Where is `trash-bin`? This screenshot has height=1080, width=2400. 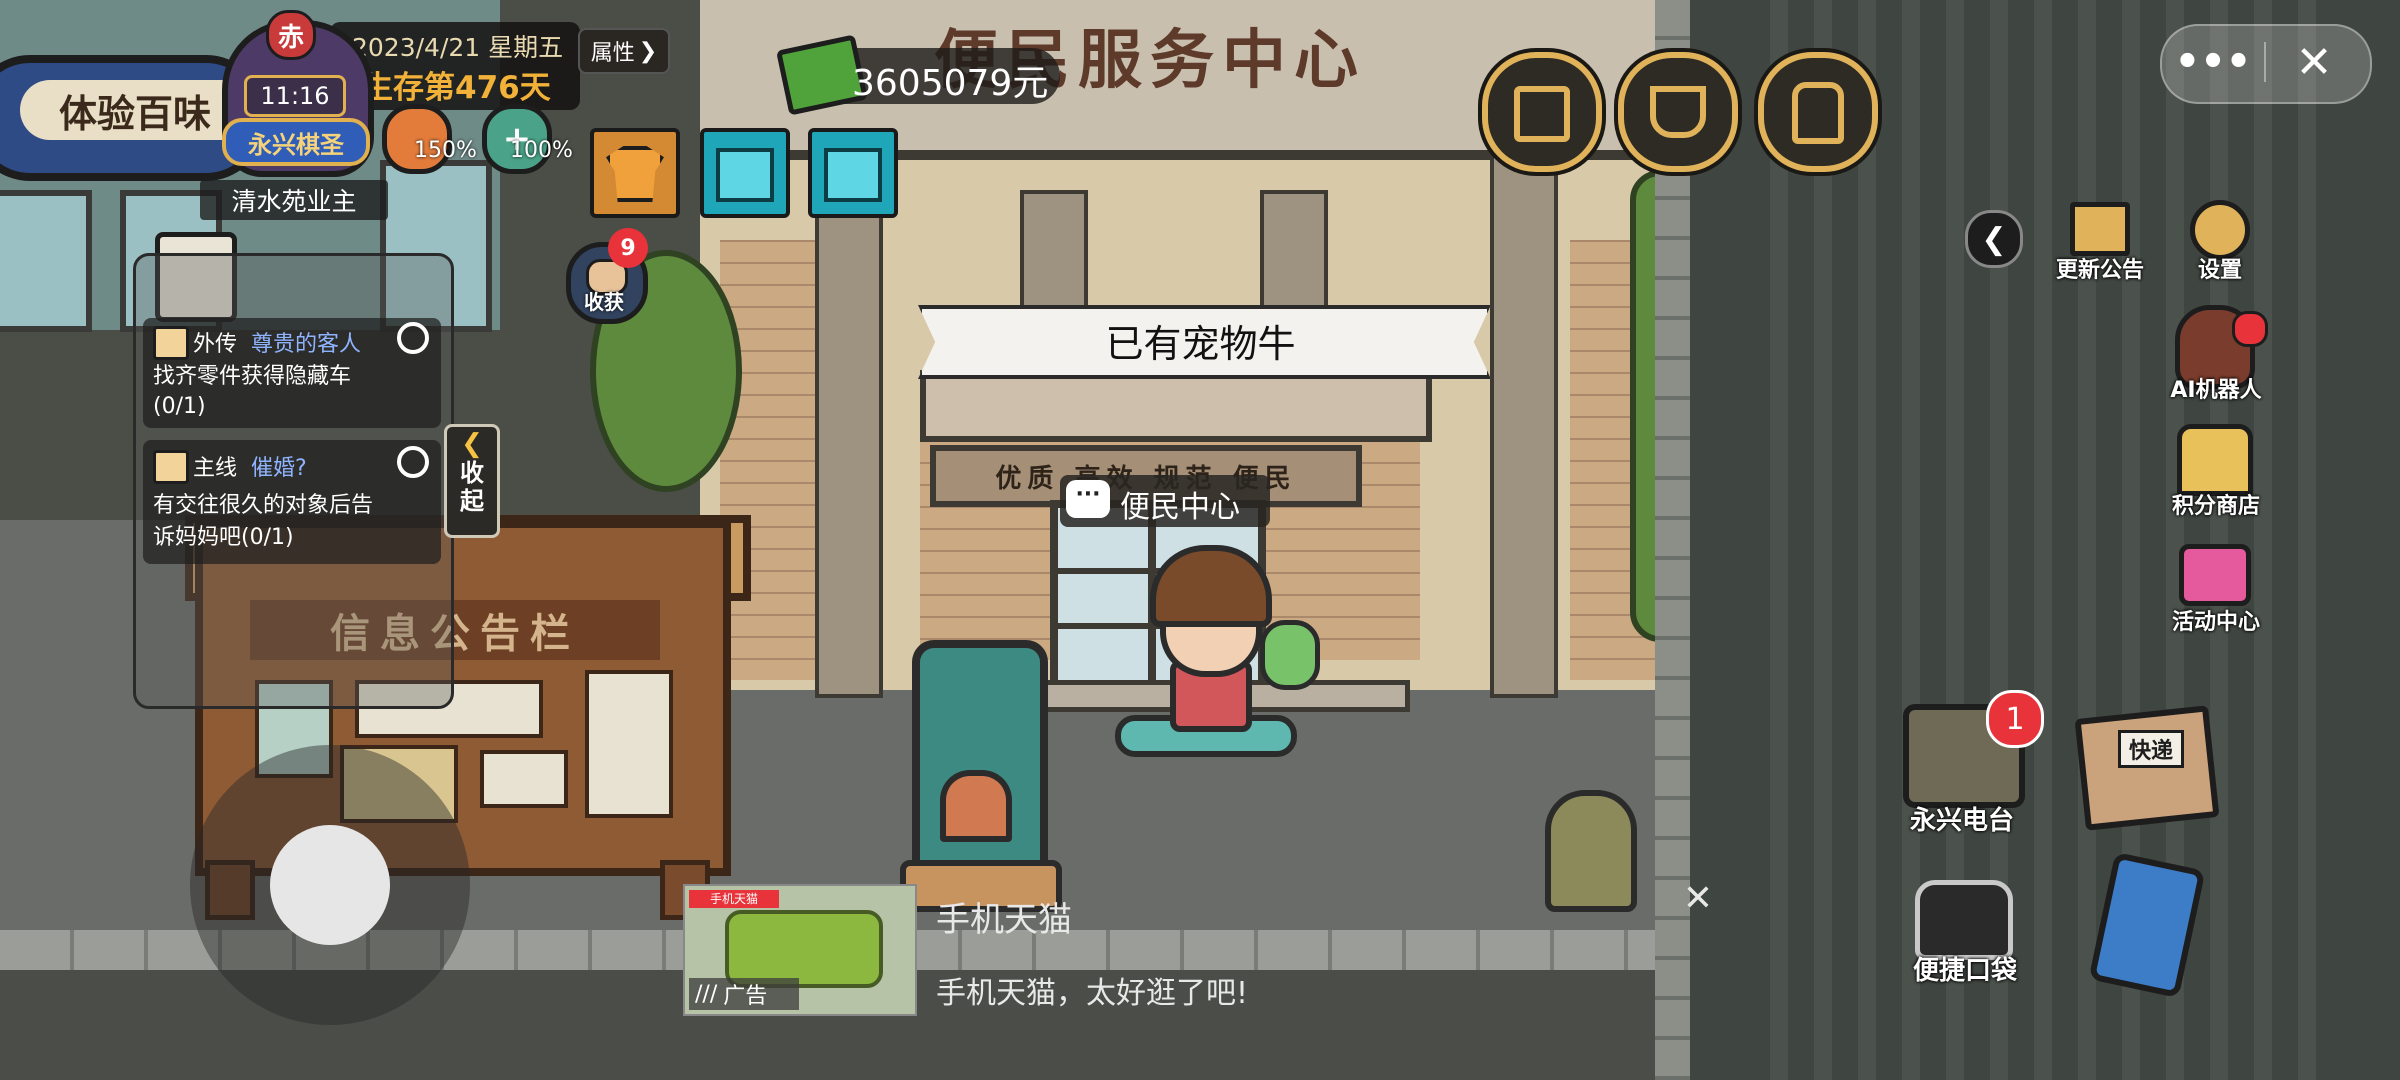 trash-bin is located at coordinates (1591, 851).